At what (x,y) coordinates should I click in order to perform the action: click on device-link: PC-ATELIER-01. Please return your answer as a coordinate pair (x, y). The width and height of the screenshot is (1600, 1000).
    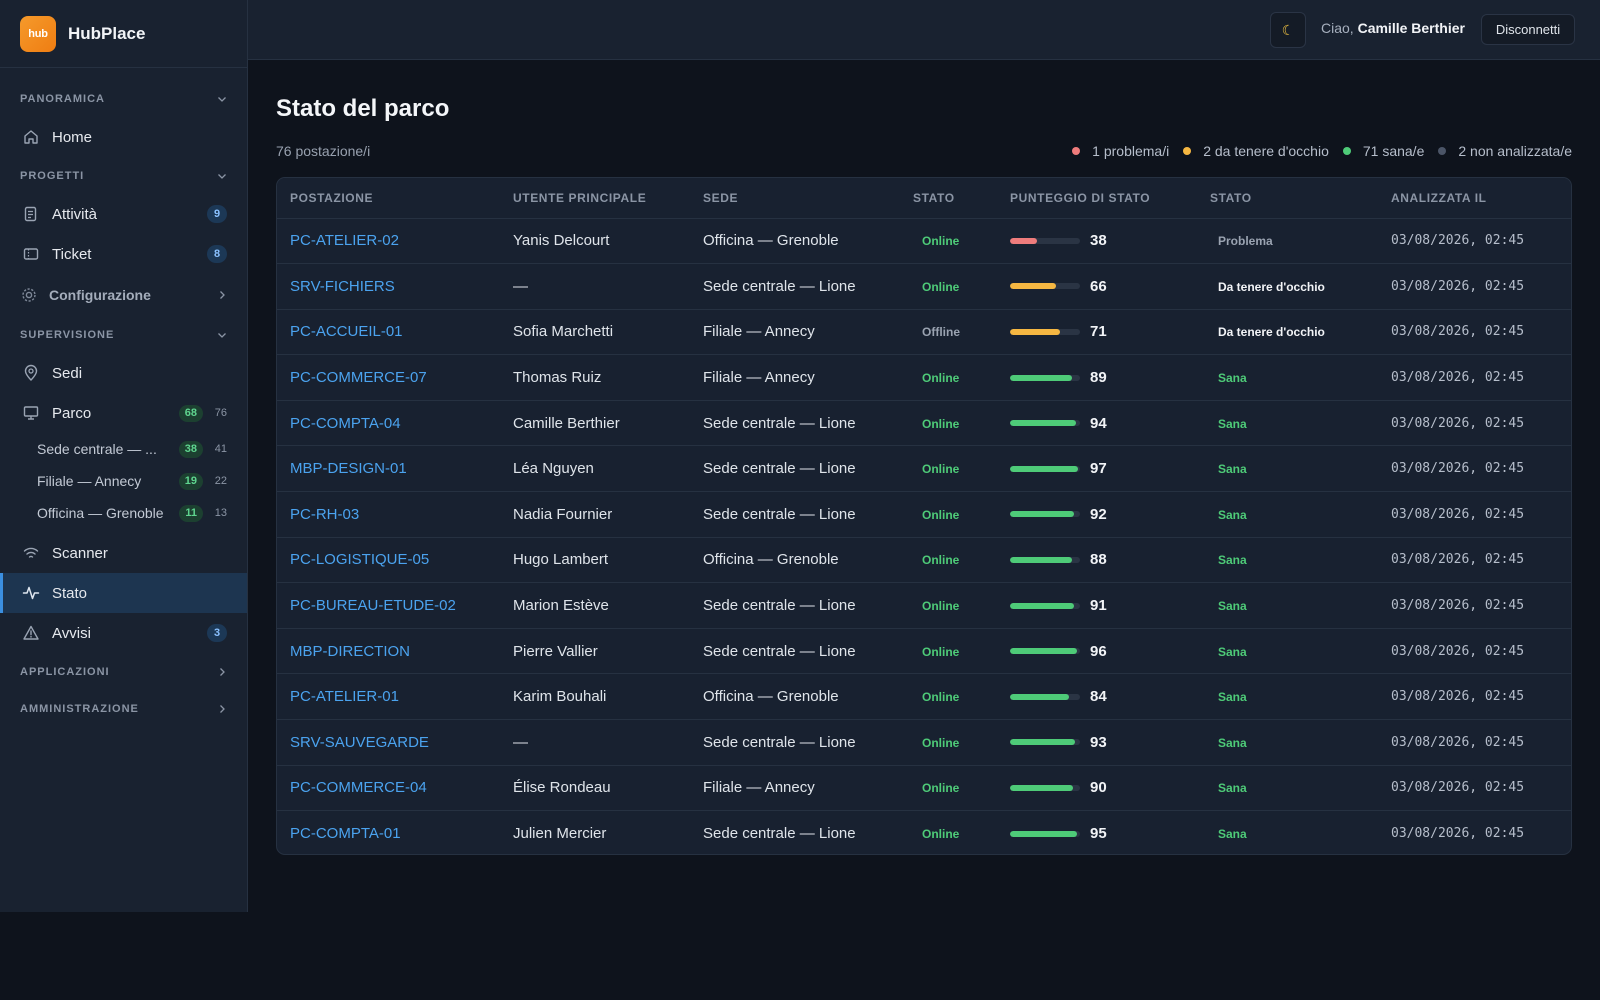
    Looking at the image, I should click on (344, 696).